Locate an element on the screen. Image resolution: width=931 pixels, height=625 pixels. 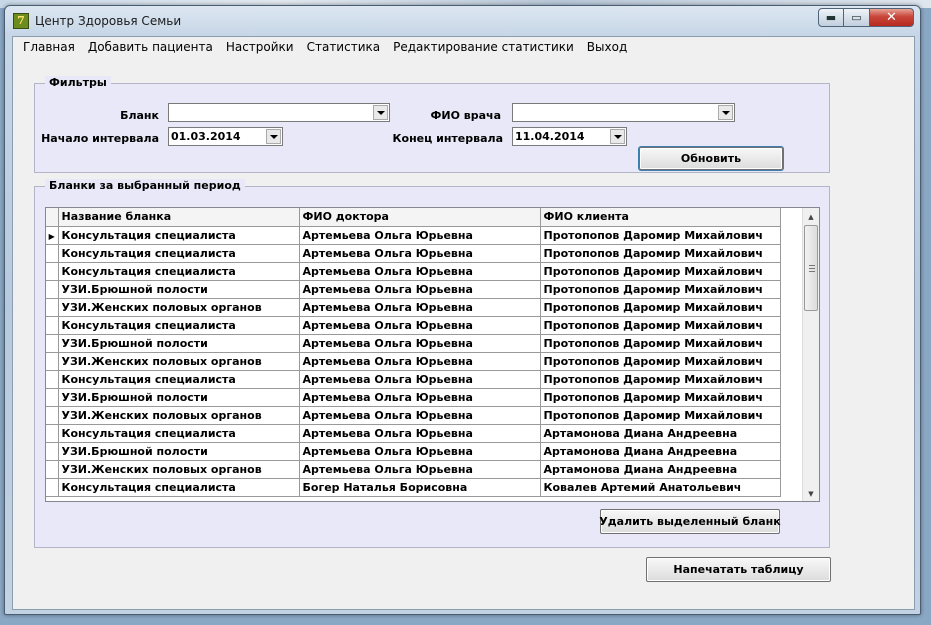
app-icon: 7 is located at coordinates (21, 21).